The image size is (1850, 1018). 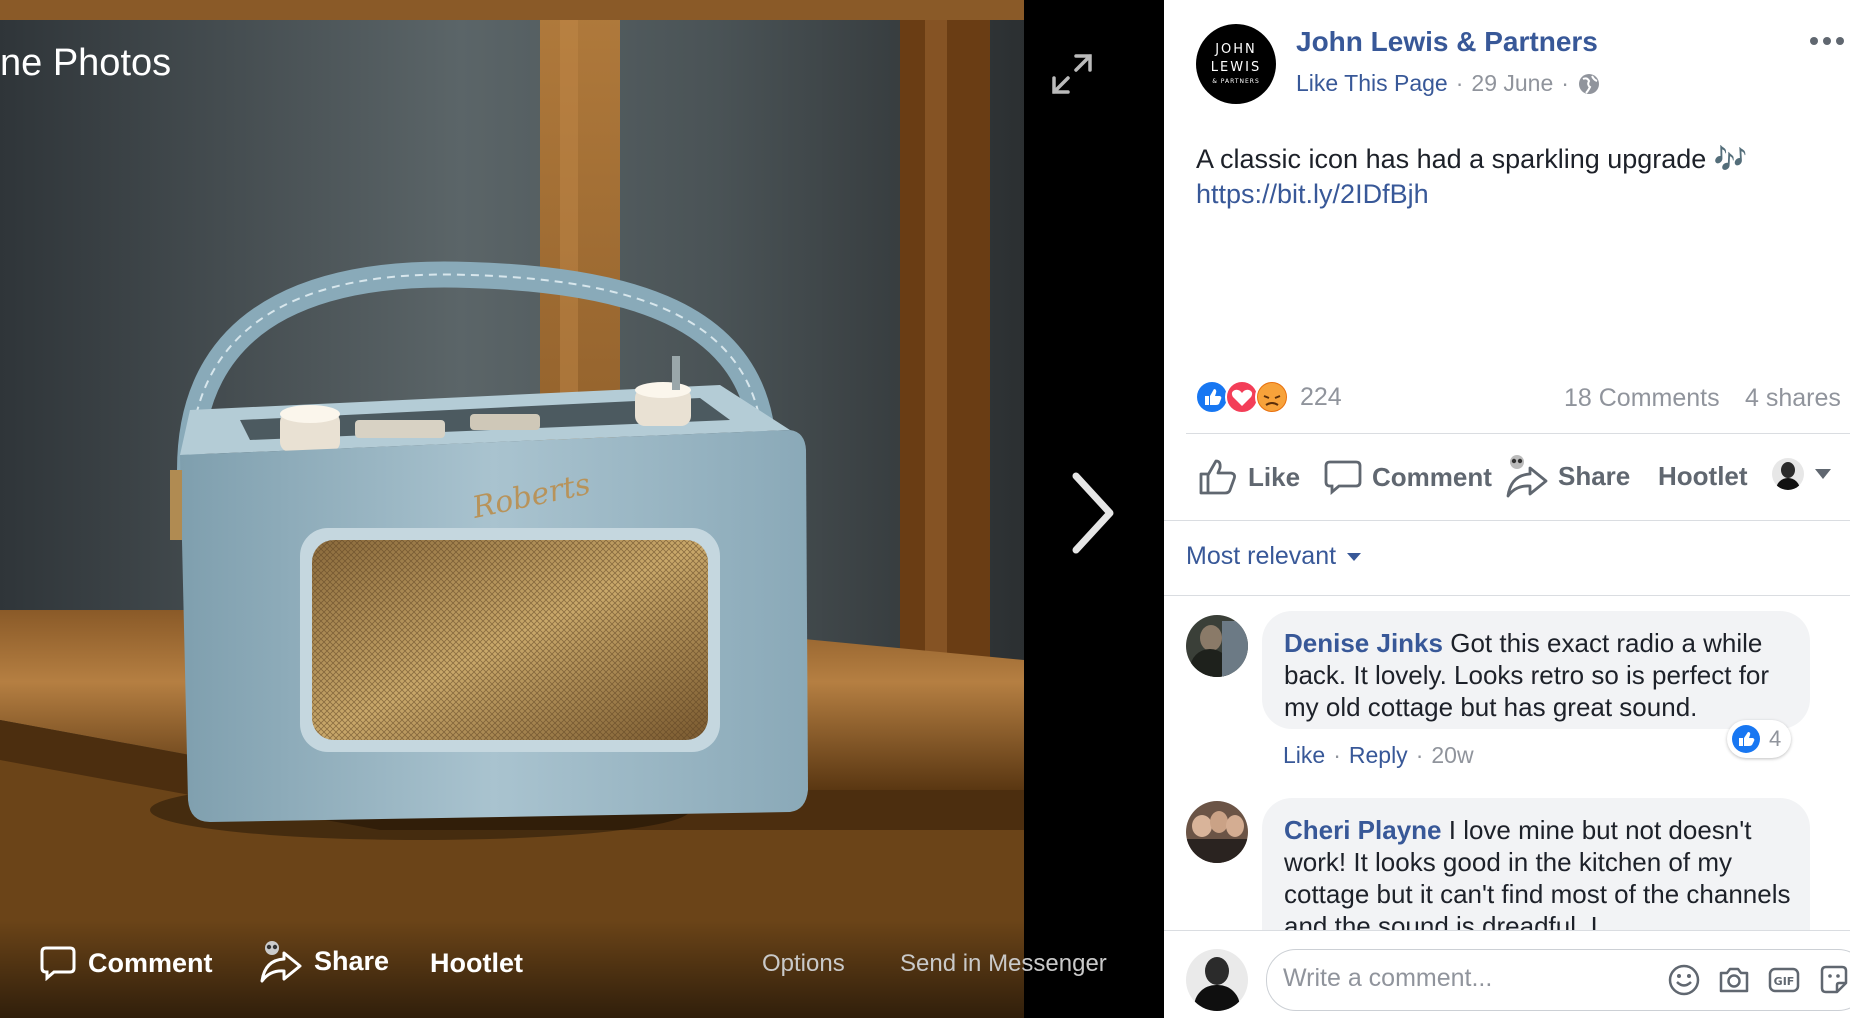 I want to click on like-button-label: Like, so click(x=1274, y=476).